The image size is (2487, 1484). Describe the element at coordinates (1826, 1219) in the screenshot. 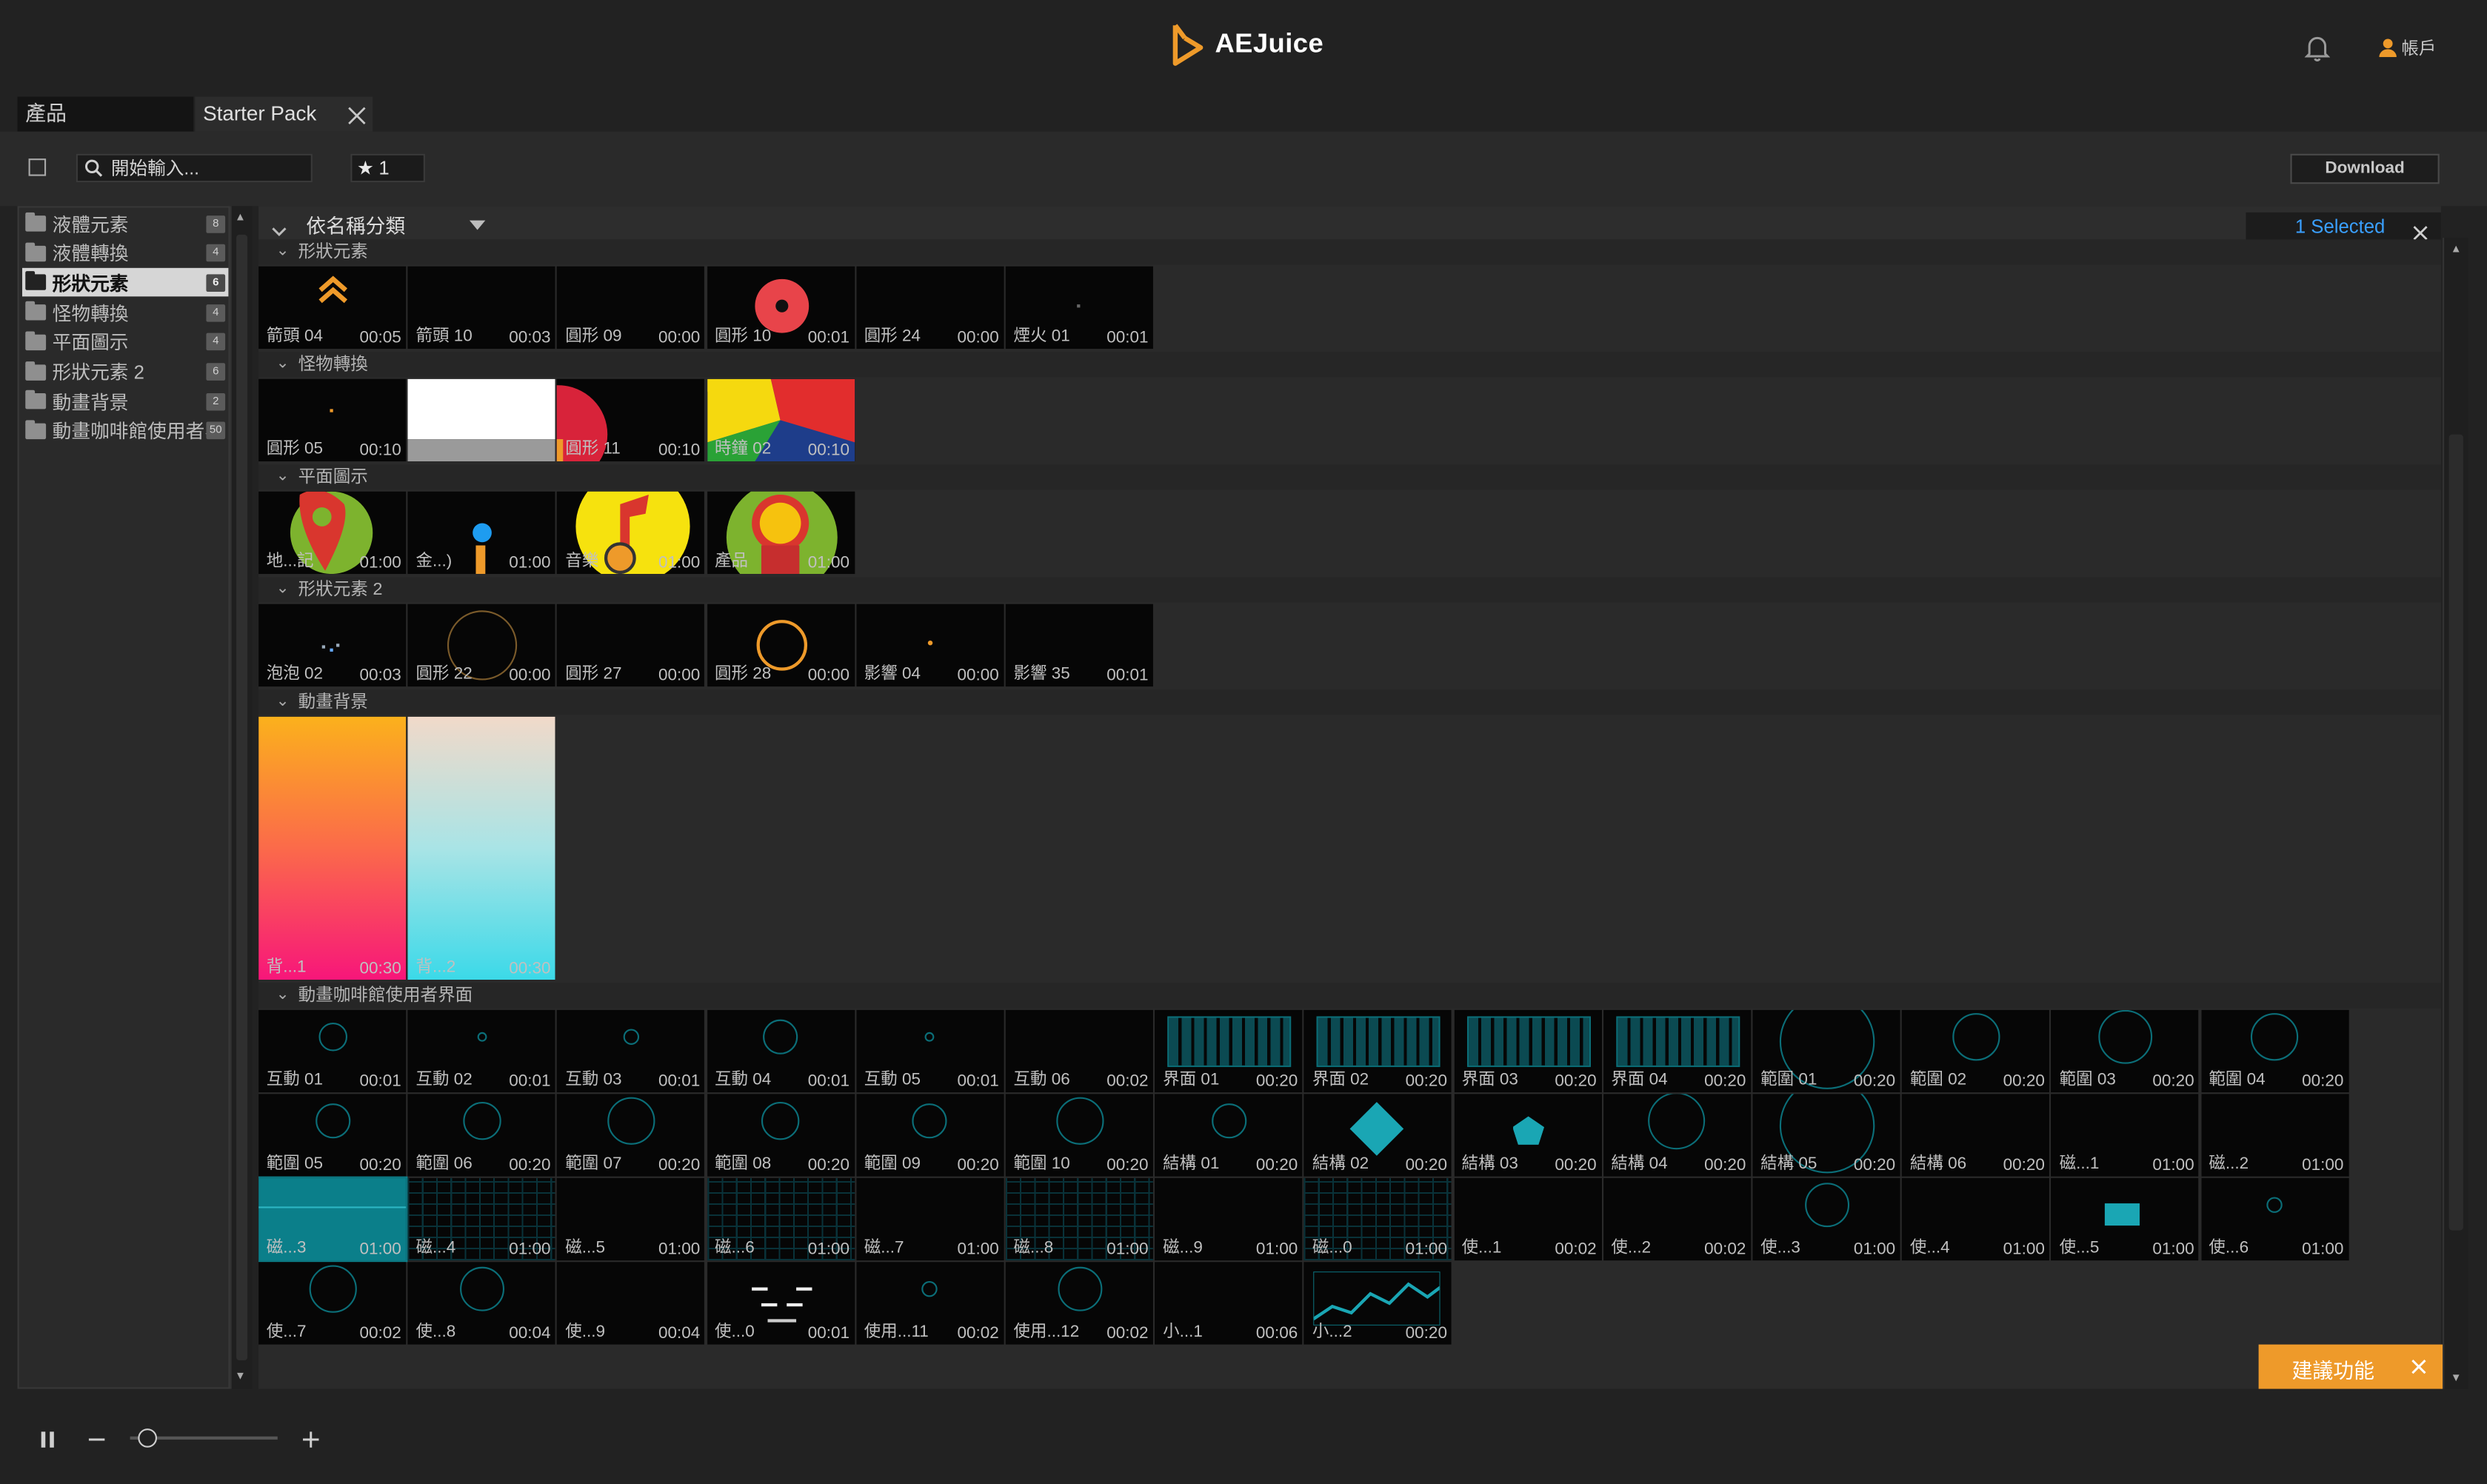

I see `asset-thumbnail: 使...3 01:00` at that location.